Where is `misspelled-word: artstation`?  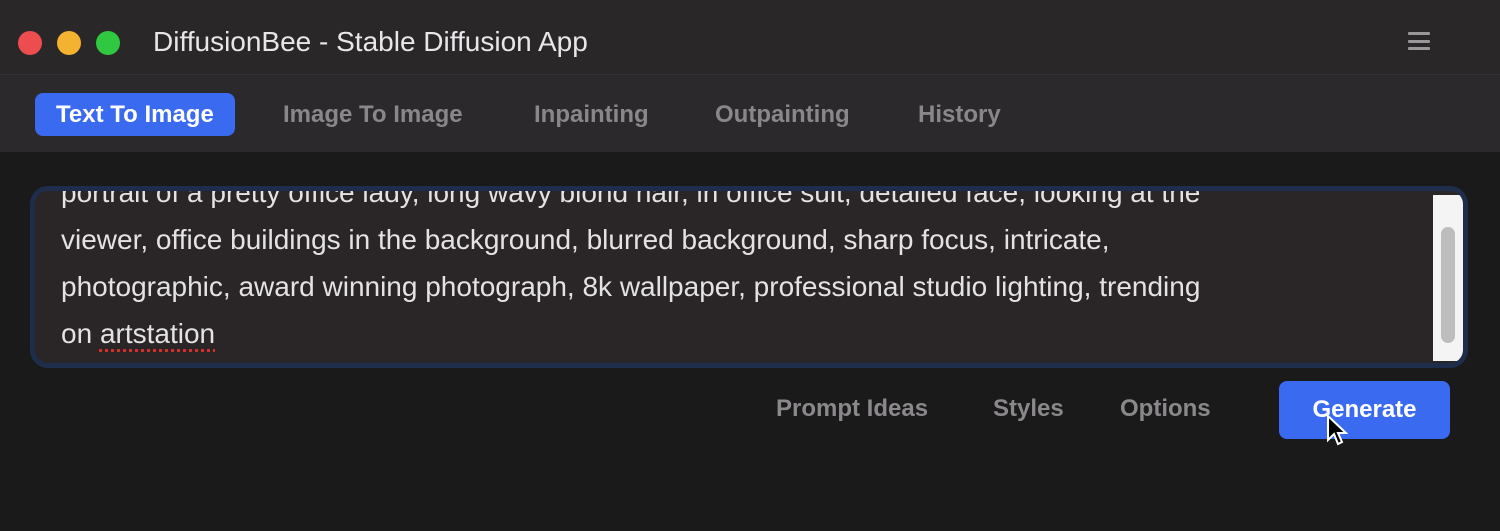 misspelled-word: artstation is located at coordinates (157, 333).